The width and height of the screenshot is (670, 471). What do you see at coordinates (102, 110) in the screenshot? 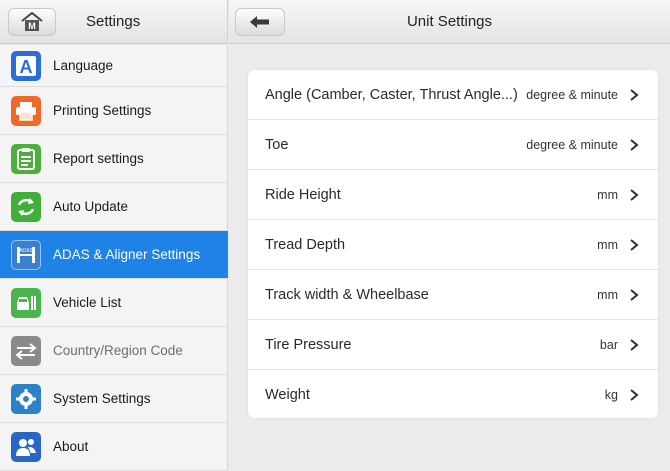
I see `sidebar-item-label: Printing Settings` at bounding box center [102, 110].